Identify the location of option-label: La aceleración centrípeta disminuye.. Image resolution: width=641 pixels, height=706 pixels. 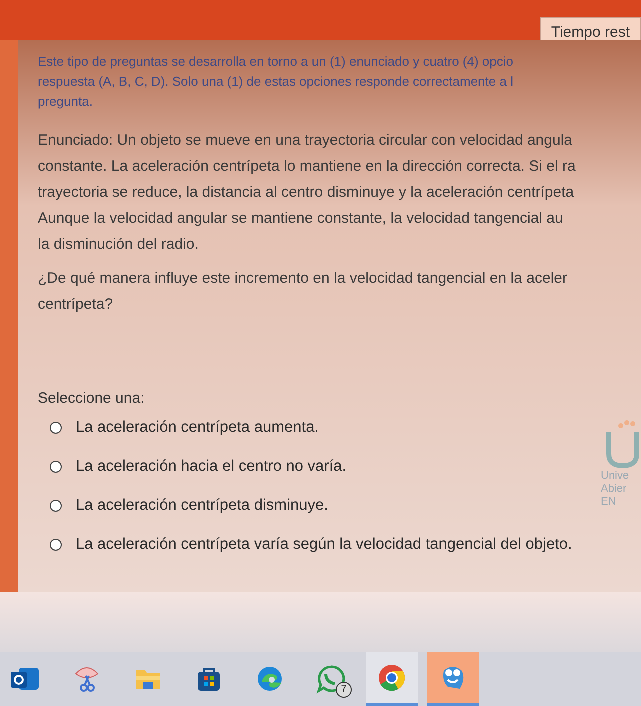
(202, 506).